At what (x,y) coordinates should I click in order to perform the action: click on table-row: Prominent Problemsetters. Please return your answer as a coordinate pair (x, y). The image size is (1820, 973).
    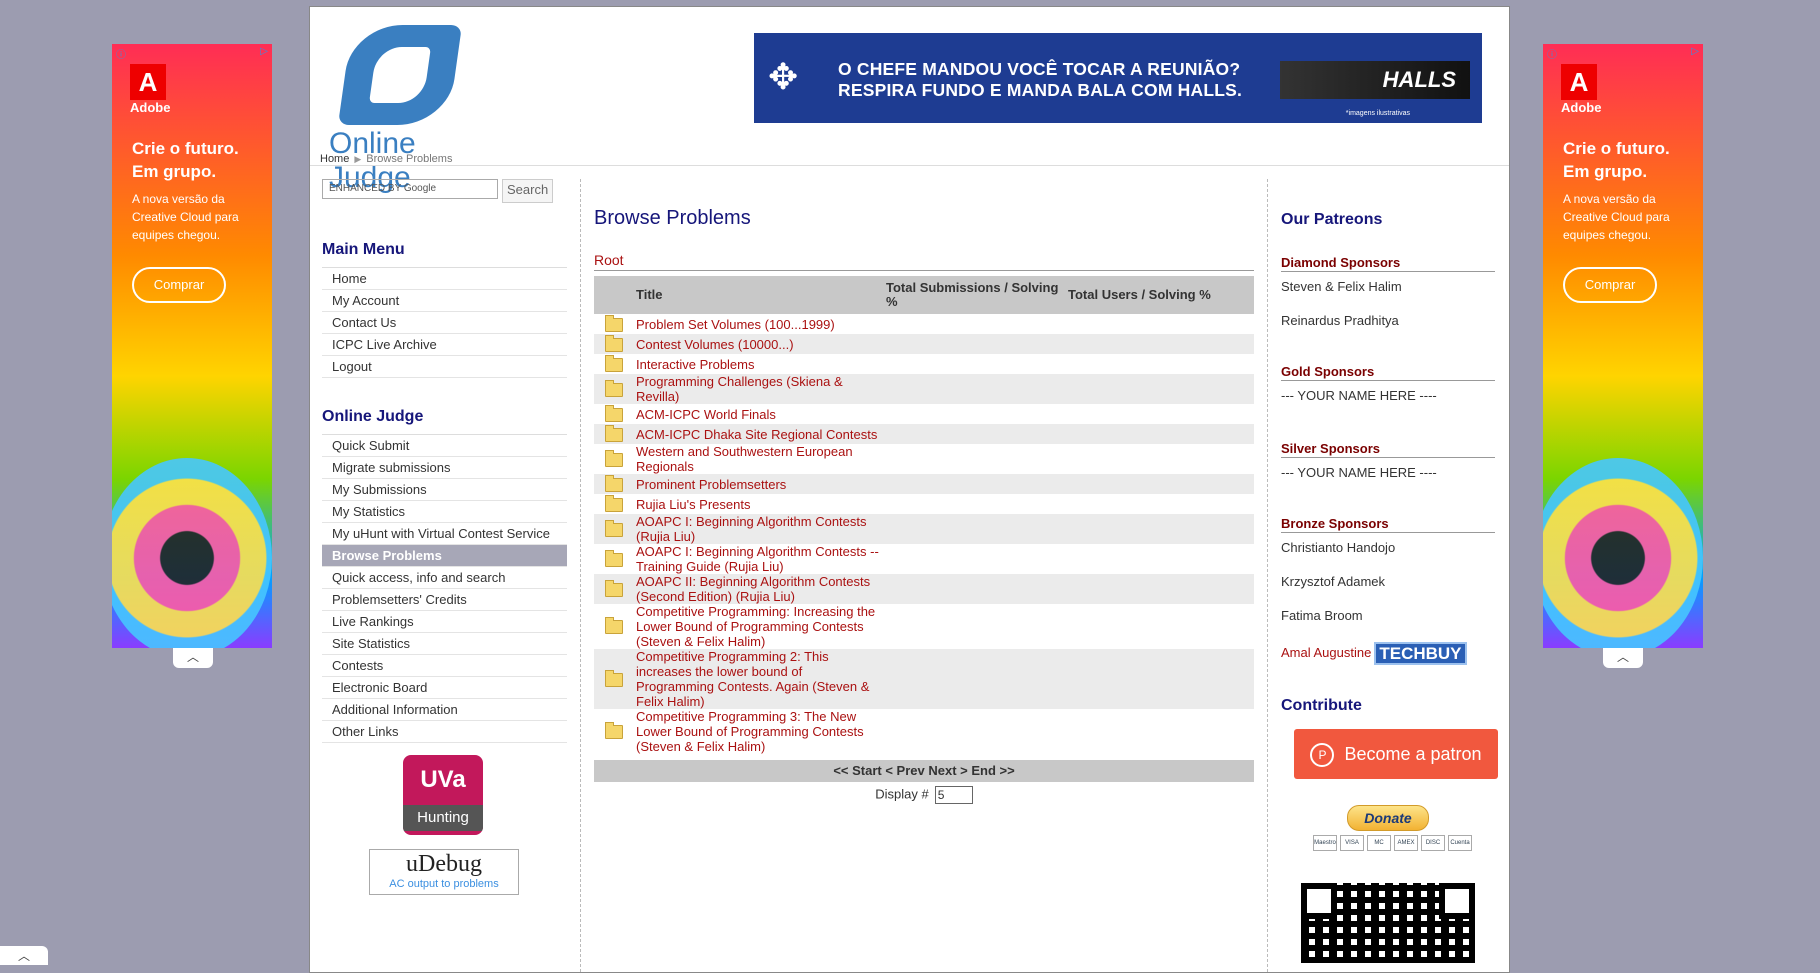
    Looking at the image, I should click on (924, 484).